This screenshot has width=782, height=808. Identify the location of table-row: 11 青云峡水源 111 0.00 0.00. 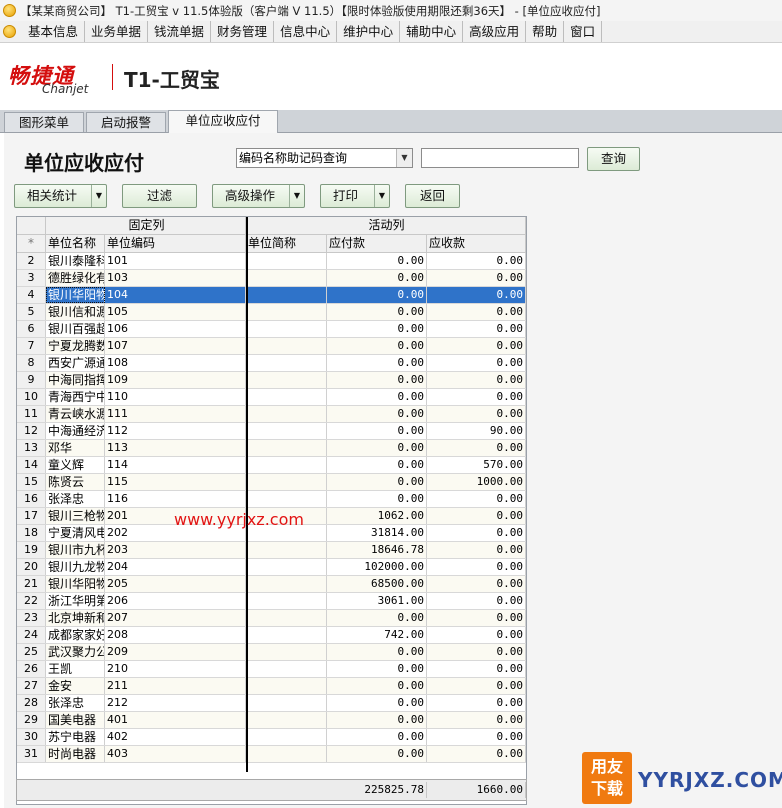
(271, 414).